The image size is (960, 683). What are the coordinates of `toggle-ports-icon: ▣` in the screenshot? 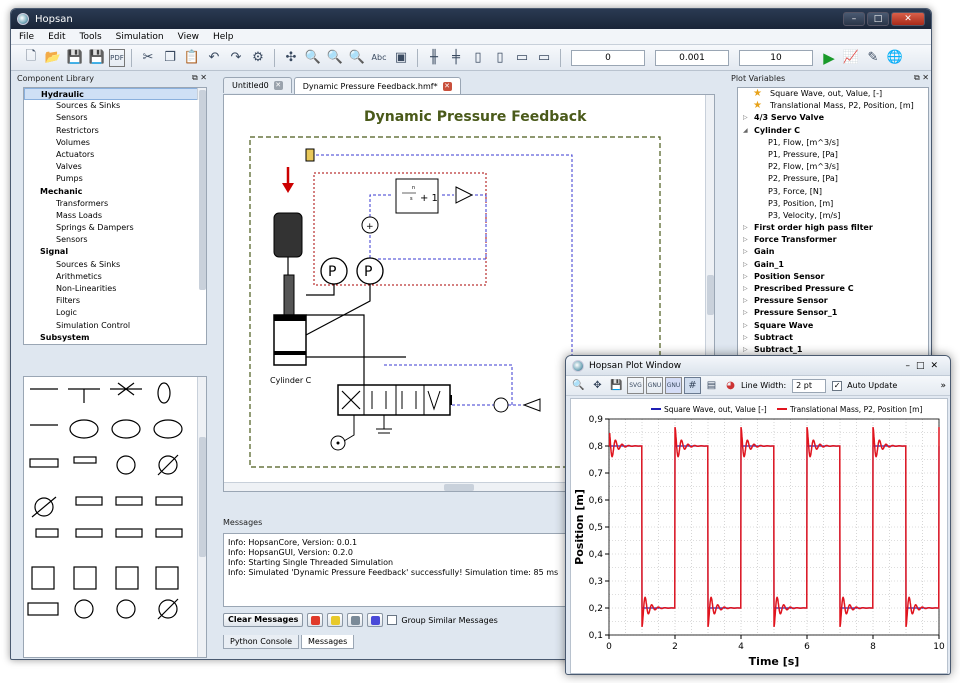 It's located at (401, 58).